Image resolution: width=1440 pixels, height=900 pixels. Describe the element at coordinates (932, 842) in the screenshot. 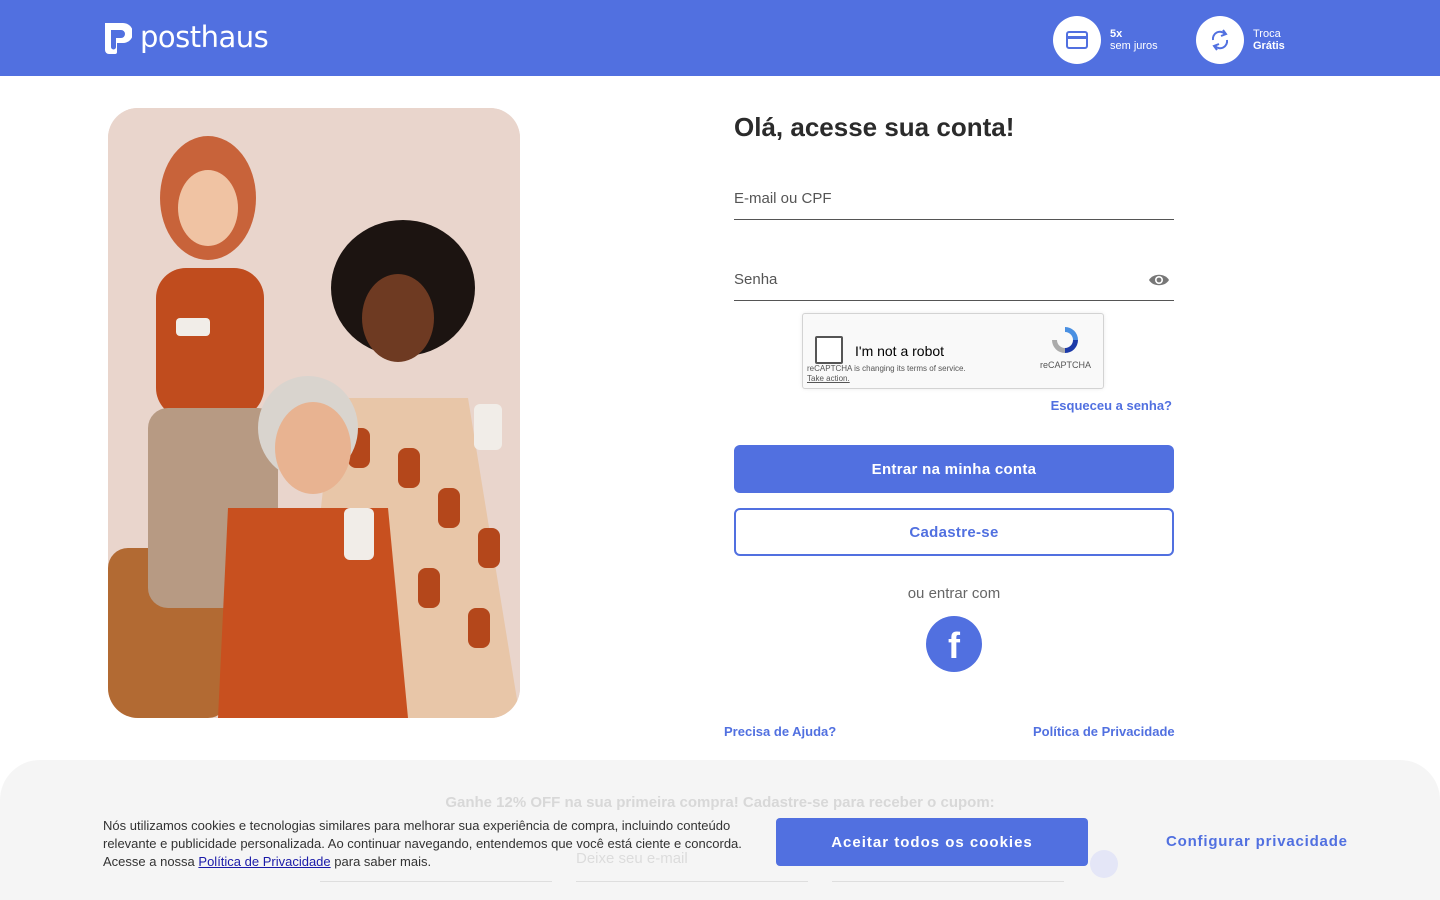

I see `accept-cookies-button: Aceitar todos os cookies` at that location.